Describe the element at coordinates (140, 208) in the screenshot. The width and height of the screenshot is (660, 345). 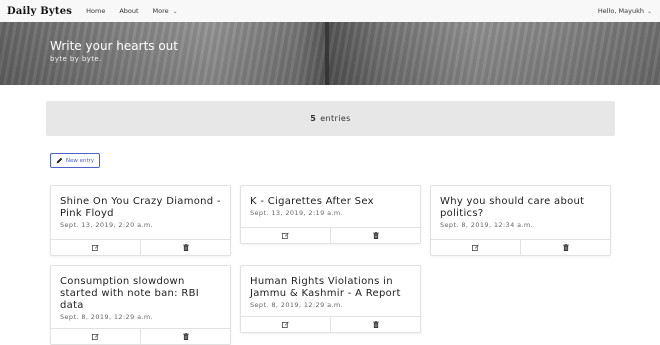
I see `entry-title: Shine On You Crazy Diamond - Pink Floyd` at that location.